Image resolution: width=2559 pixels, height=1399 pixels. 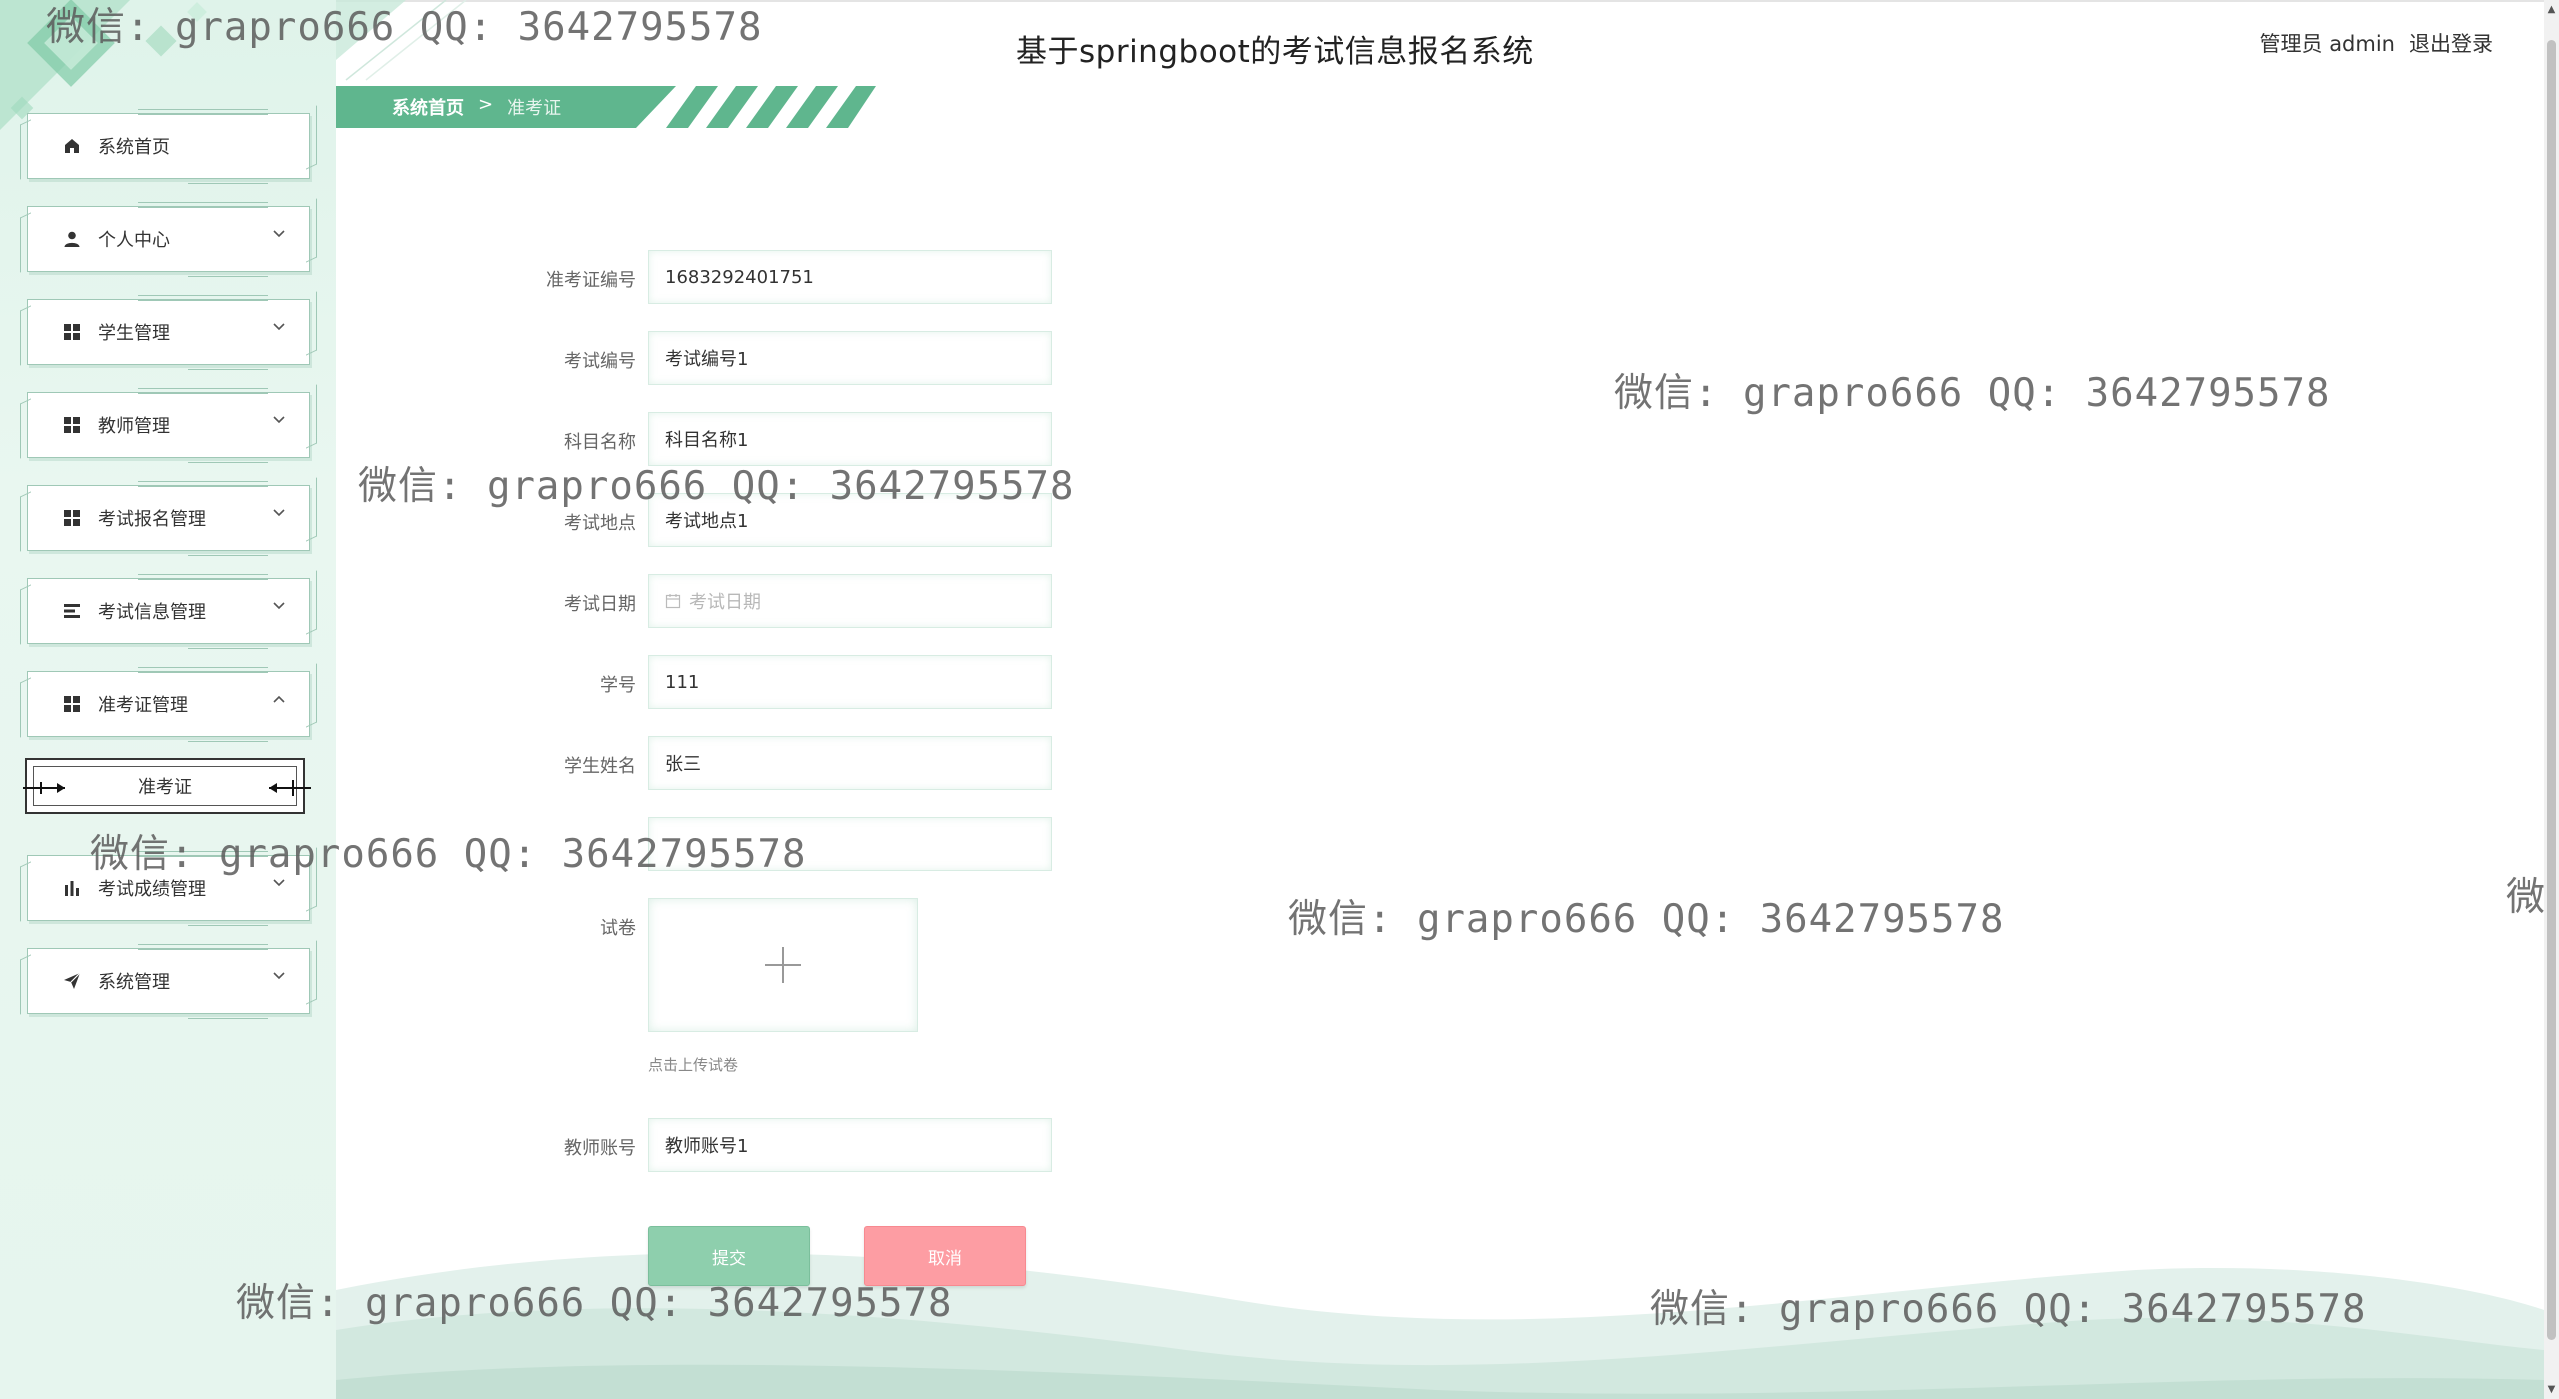 I want to click on sidebar-item-label: 教师管理, so click(x=134, y=426).